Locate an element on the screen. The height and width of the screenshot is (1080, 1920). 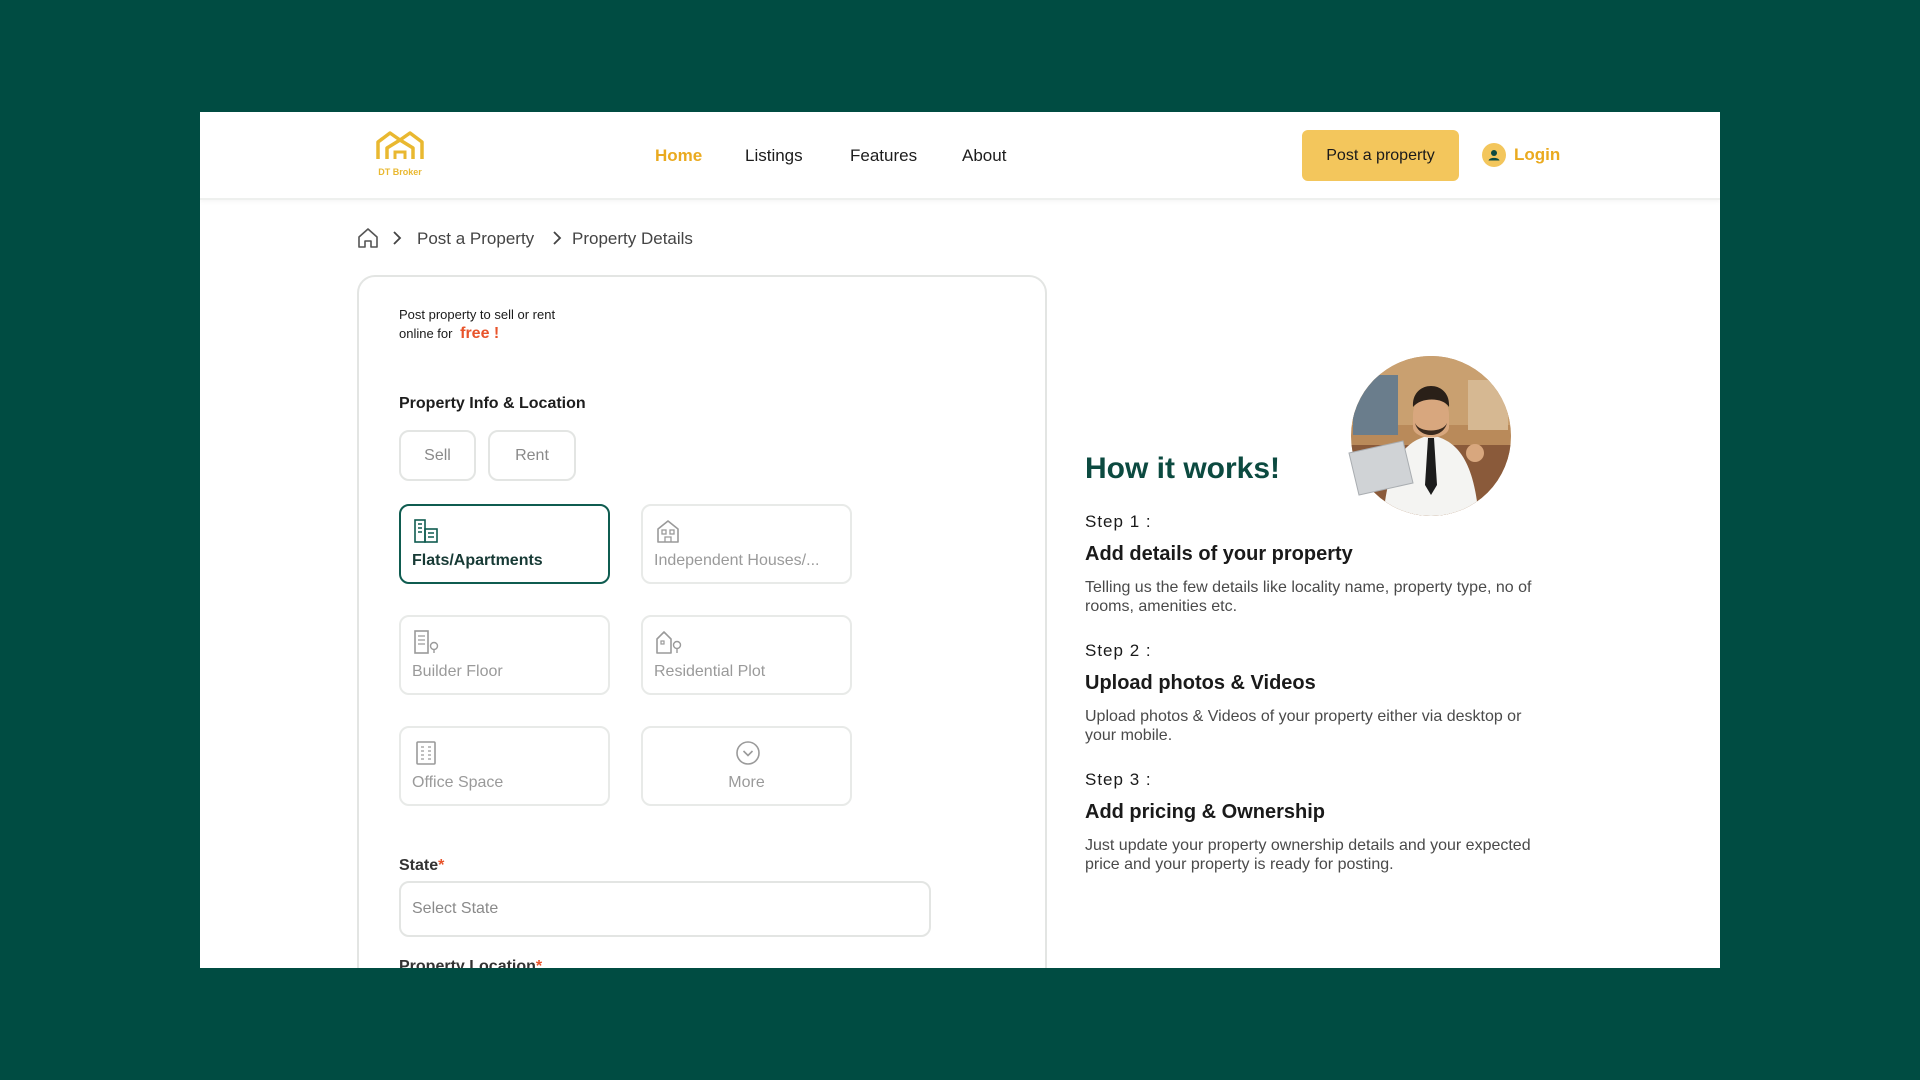
breadcrumb-post-property: Post a Property is located at coordinates (475, 239).